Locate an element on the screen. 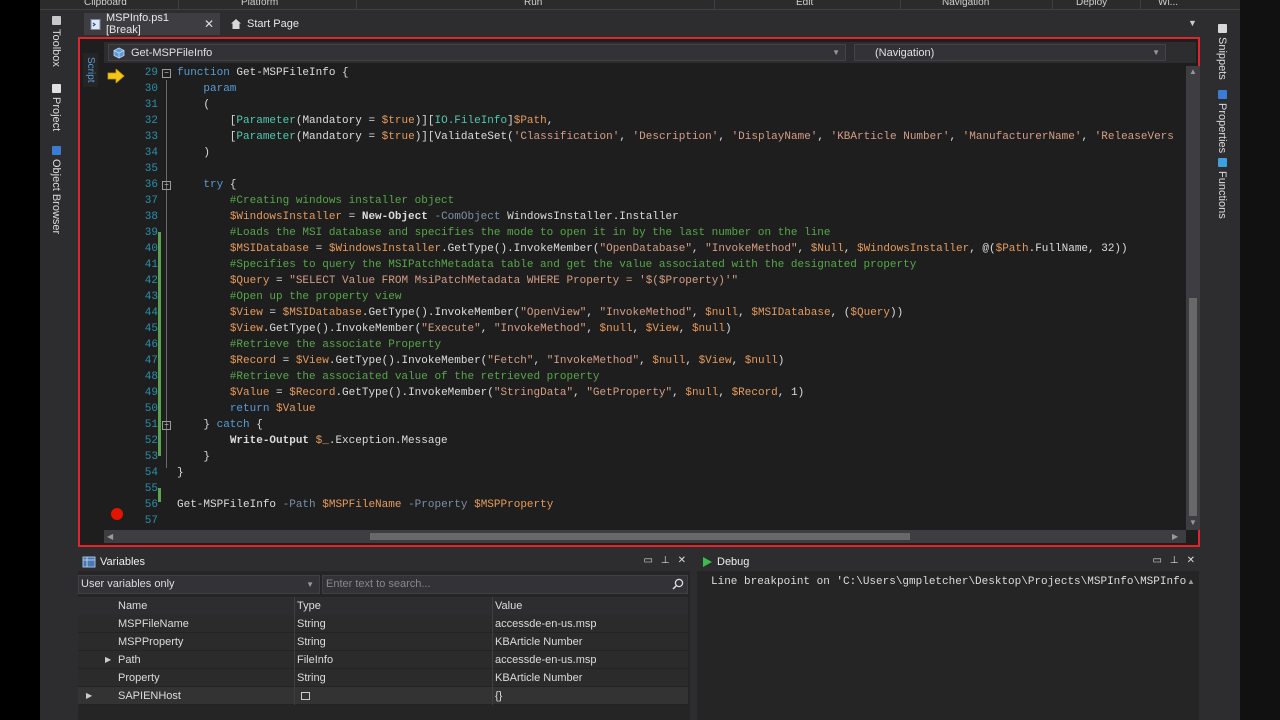  code-line: 29− function Get-MSPFileInfo { is located at coordinates (644, 73).